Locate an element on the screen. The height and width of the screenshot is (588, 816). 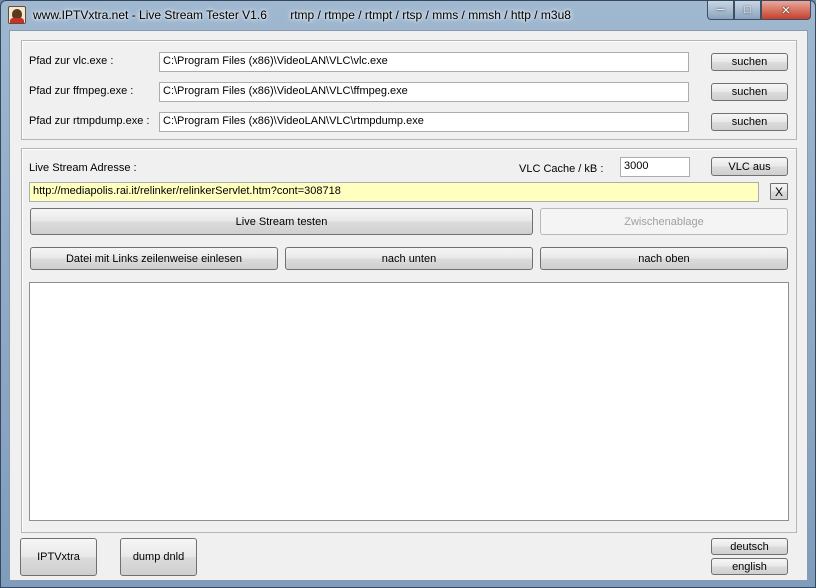
ffmpeg-path-label: Pfad zur ffmpeg.exe : is located at coordinates (81, 91).